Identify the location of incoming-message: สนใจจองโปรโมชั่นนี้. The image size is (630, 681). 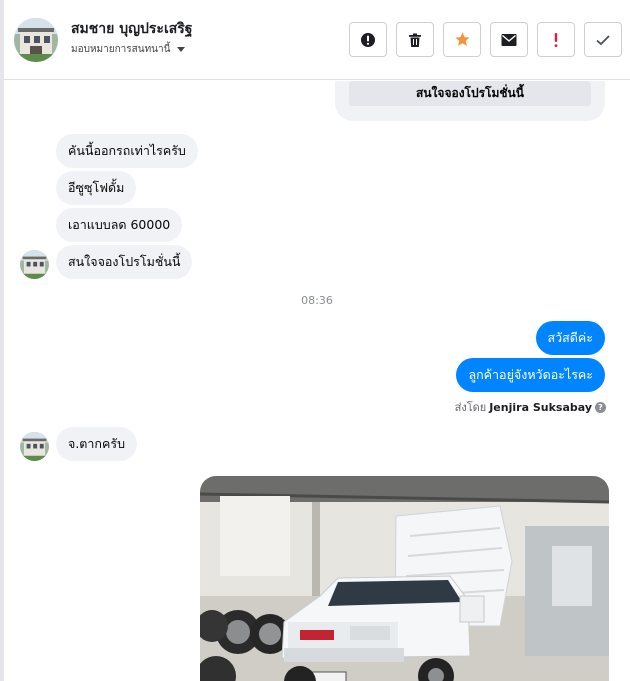
(124, 262).